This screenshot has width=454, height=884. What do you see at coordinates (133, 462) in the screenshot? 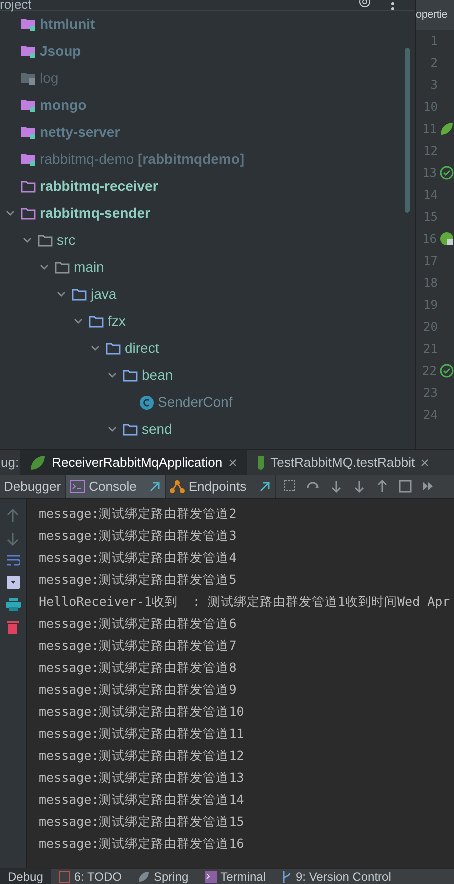
I see `session-tab: ReceiverRabbitMqApplication` at bounding box center [133, 462].